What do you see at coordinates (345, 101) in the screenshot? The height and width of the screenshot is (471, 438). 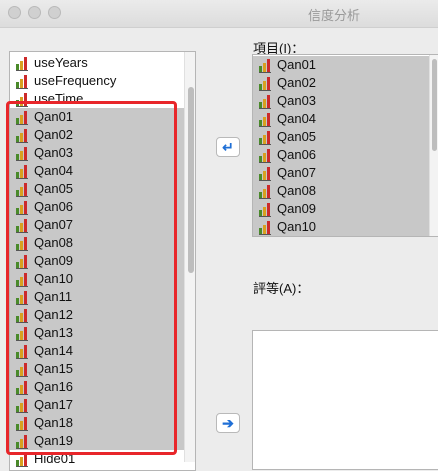 I see `items-list-item: Qan03` at bounding box center [345, 101].